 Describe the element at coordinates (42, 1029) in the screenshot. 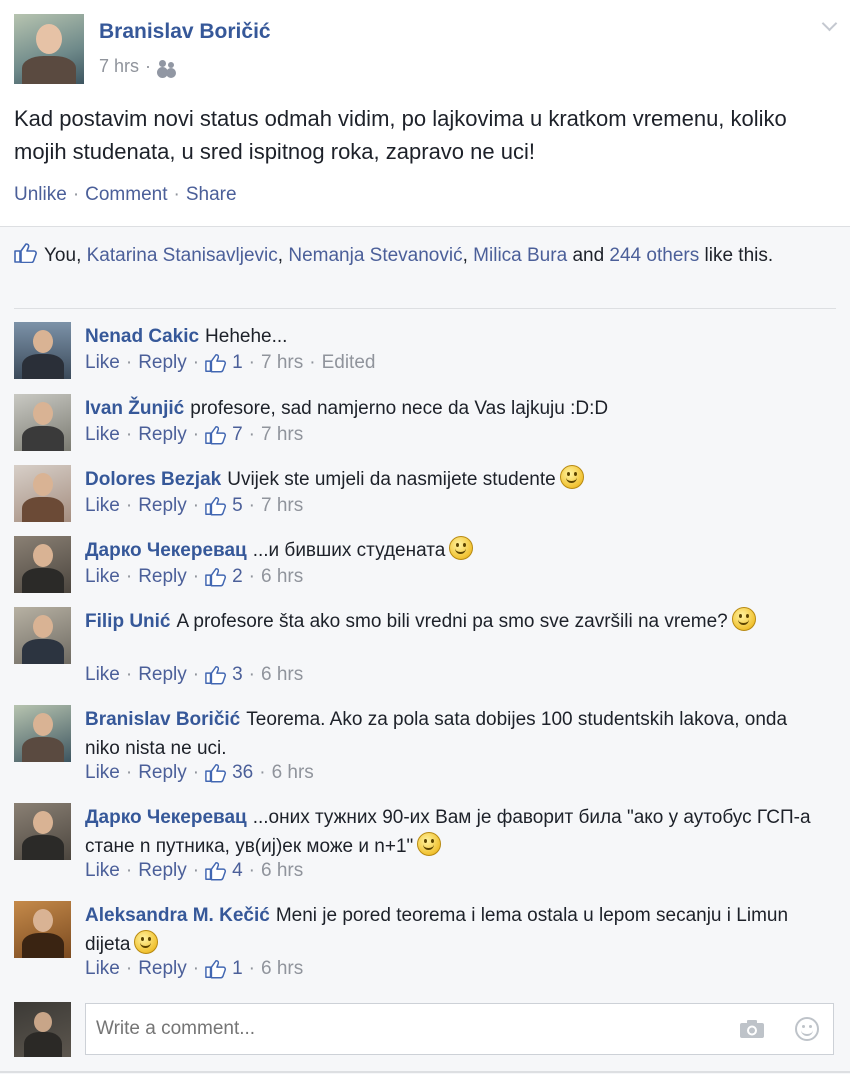

I see `viewer-avatar` at that location.